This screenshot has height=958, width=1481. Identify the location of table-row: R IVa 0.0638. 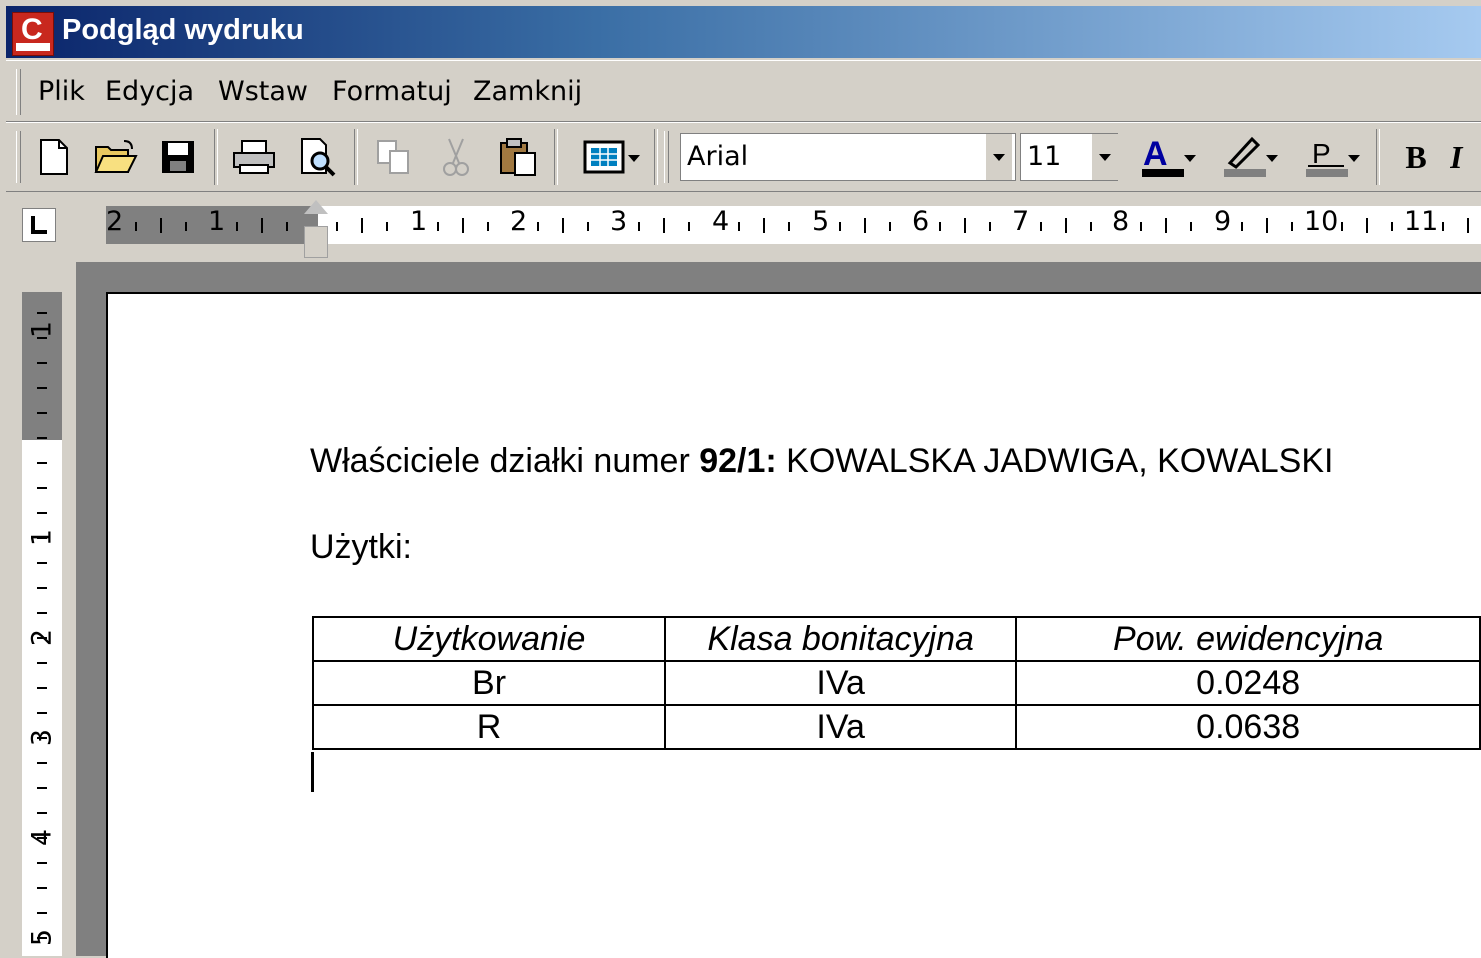
(896, 727).